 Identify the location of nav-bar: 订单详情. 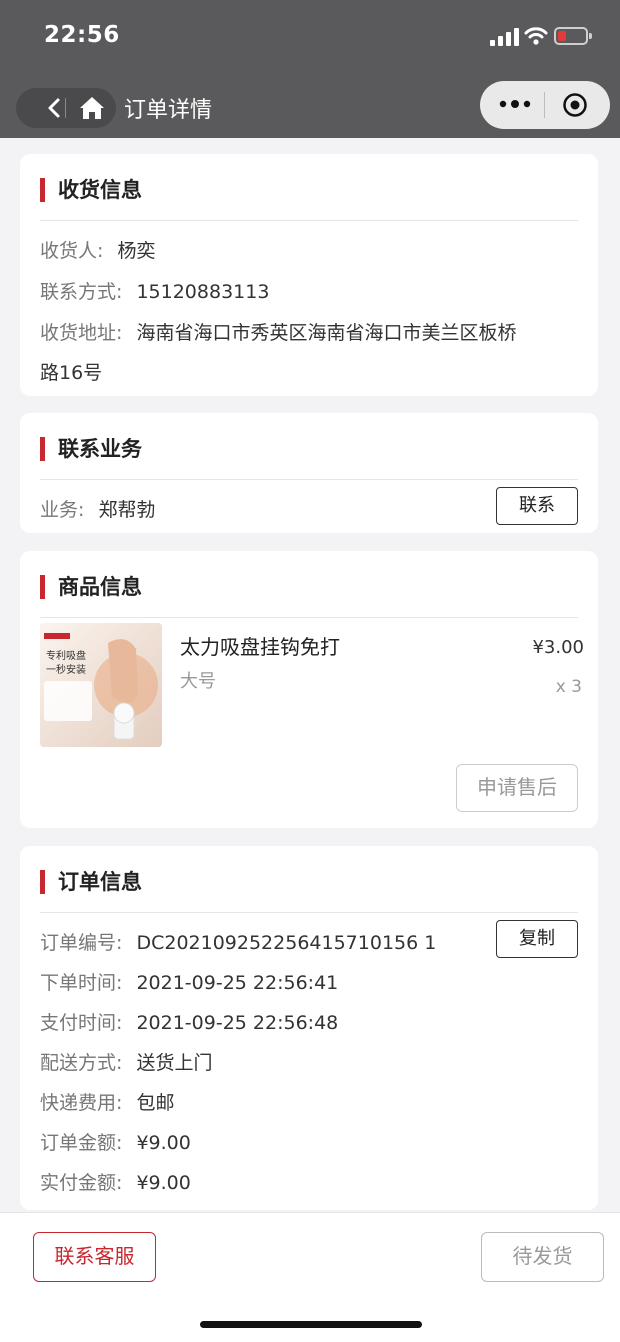
(310, 108).